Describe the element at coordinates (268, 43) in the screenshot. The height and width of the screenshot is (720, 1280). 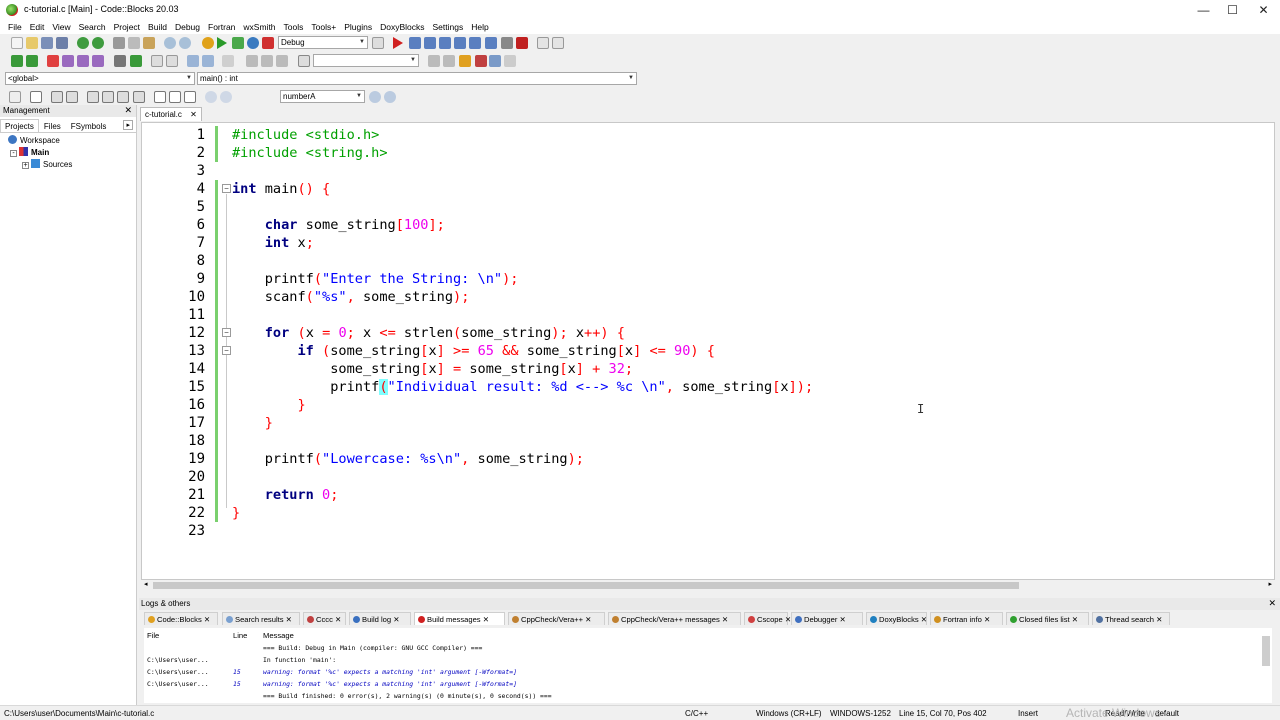
I see `abort-icon` at that location.